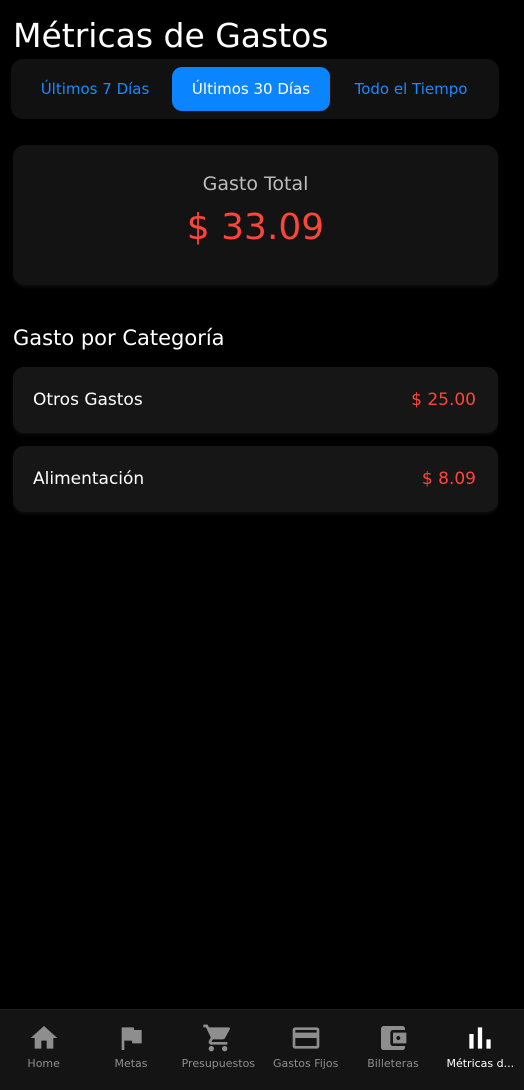 This screenshot has width=524, height=1090. What do you see at coordinates (218, 1063) in the screenshot?
I see `nav-label: Presupuestos` at bounding box center [218, 1063].